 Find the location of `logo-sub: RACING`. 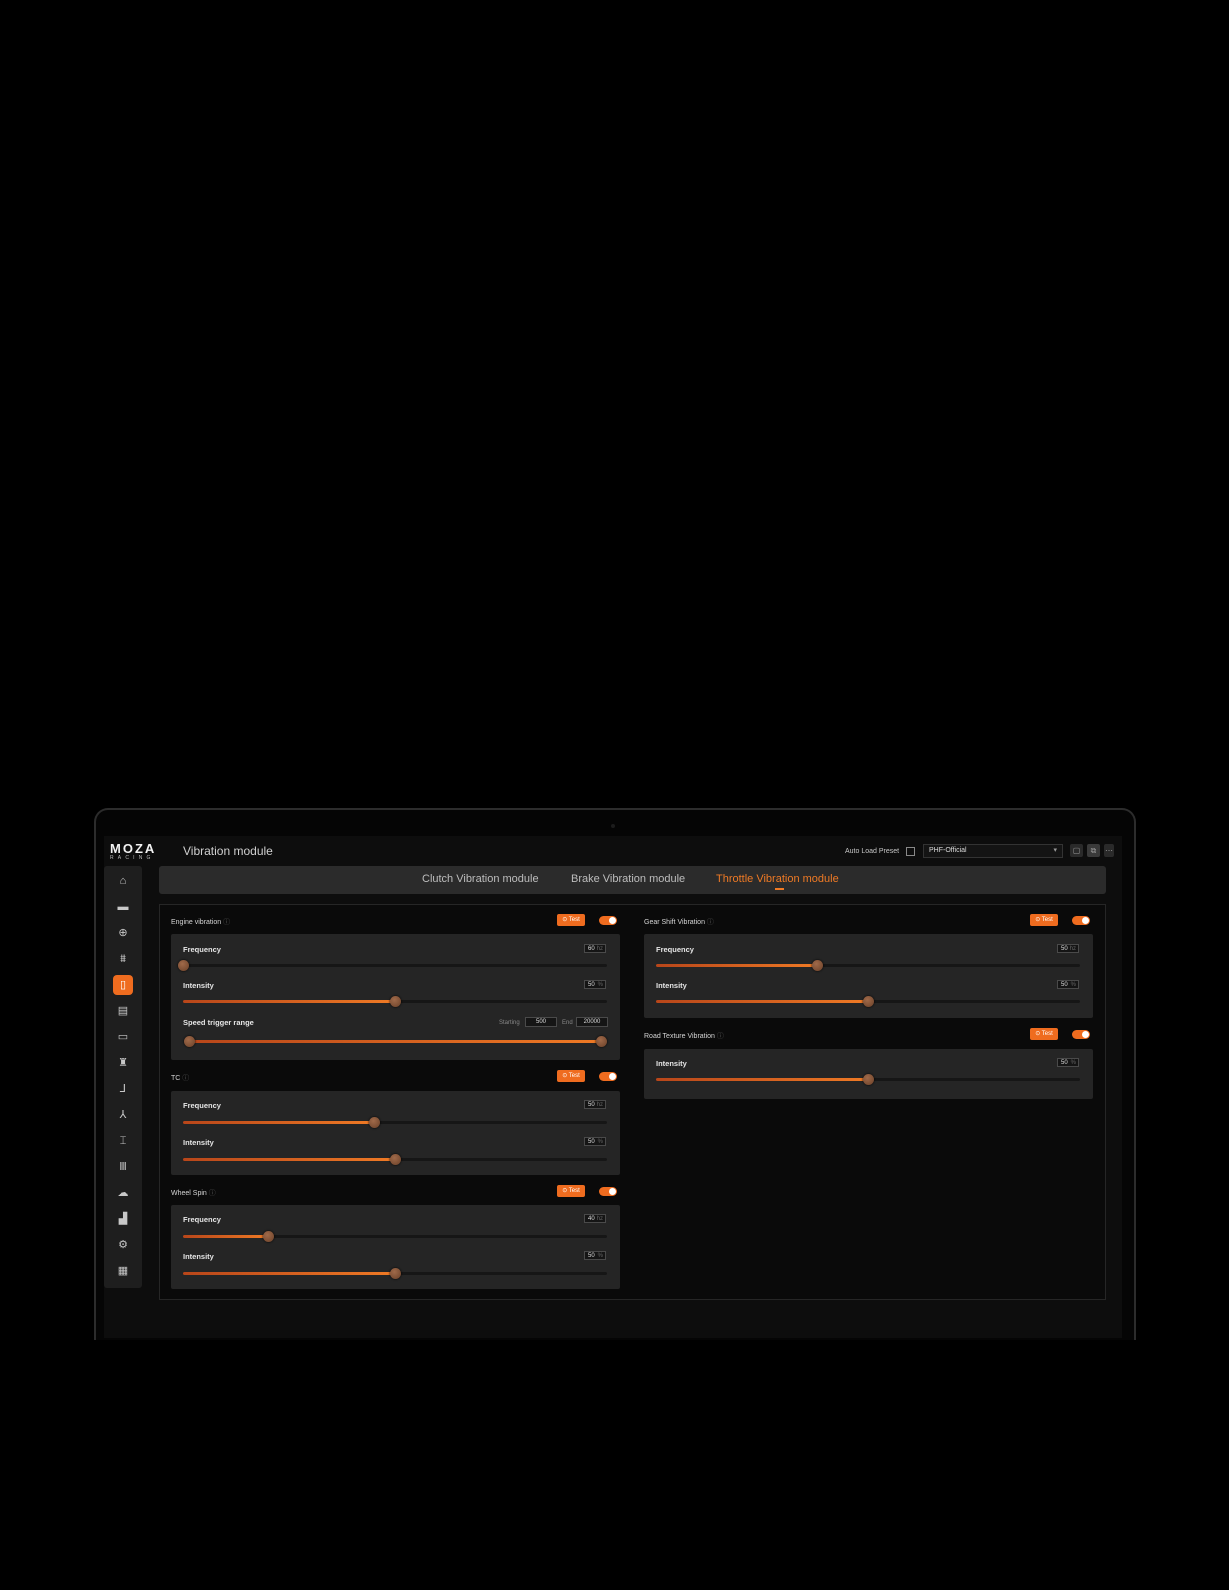

logo-sub: RACING is located at coordinates (132, 858).